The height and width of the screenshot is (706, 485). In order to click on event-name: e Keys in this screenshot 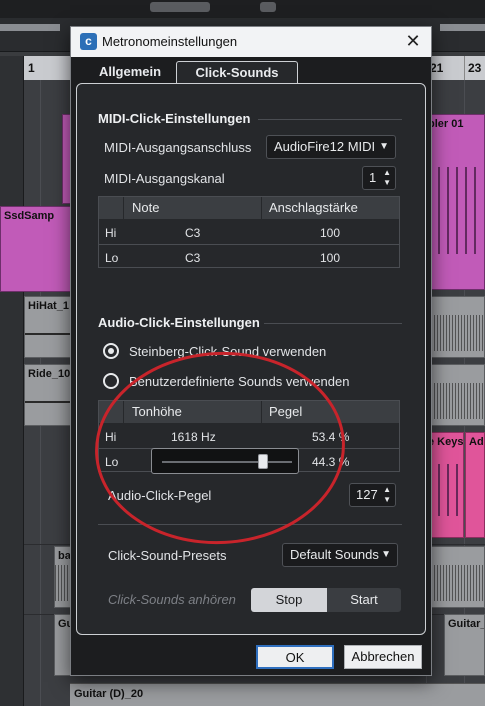, I will do `click(446, 442)`.